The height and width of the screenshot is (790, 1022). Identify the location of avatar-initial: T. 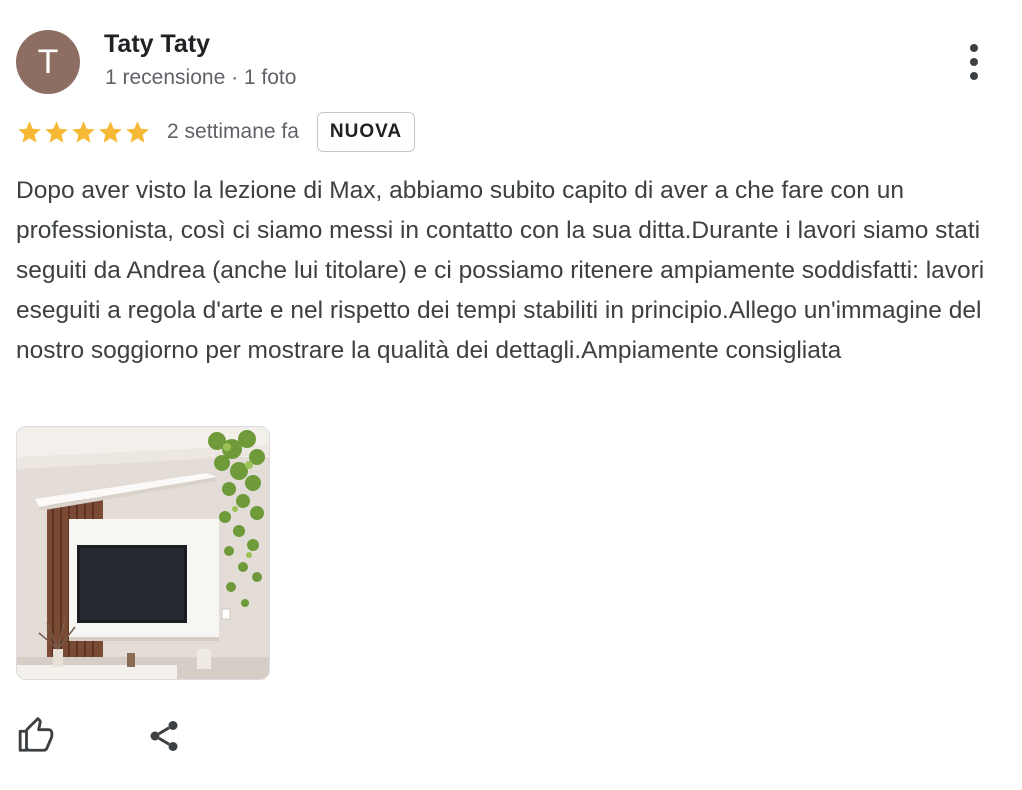
(48, 61).